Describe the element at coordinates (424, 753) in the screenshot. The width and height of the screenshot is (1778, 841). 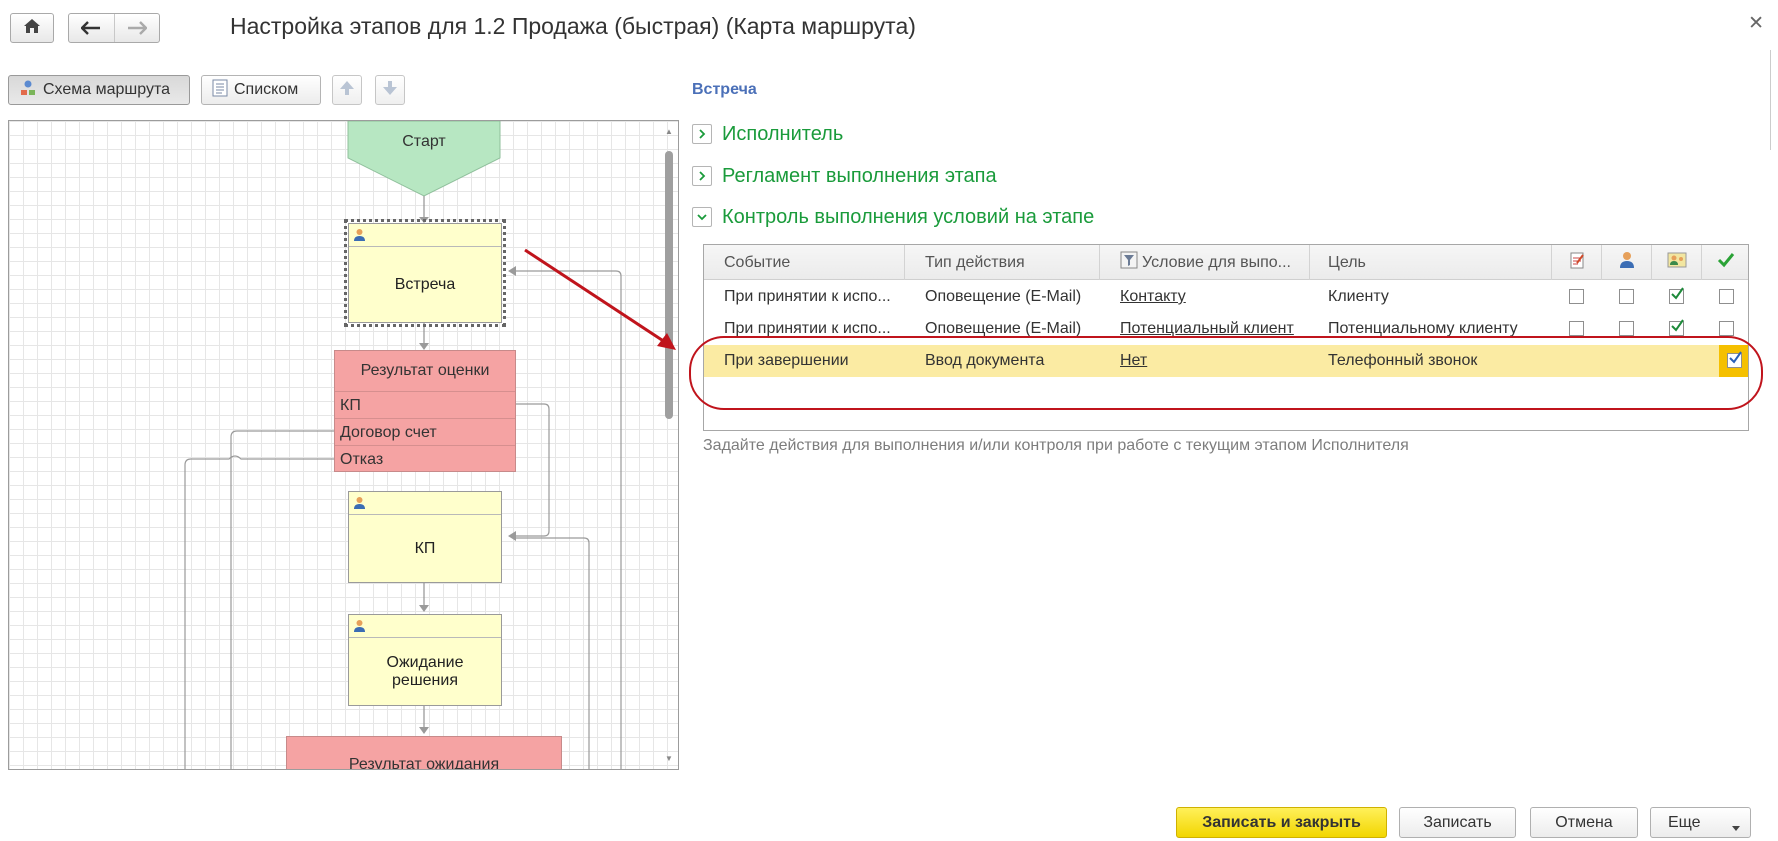
I see `condition-node-waiting-result: Результат ожидания` at that location.